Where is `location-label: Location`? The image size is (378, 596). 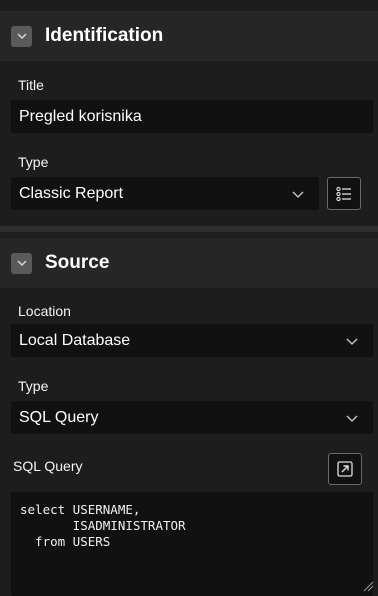
location-label: Location is located at coordinates (44, 311).